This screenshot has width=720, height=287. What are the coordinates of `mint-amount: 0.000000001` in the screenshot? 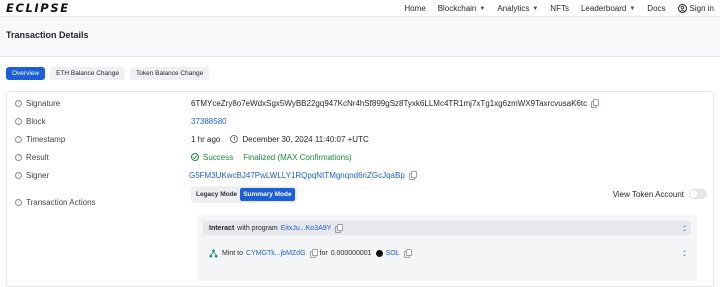 It's located at (351, 253).